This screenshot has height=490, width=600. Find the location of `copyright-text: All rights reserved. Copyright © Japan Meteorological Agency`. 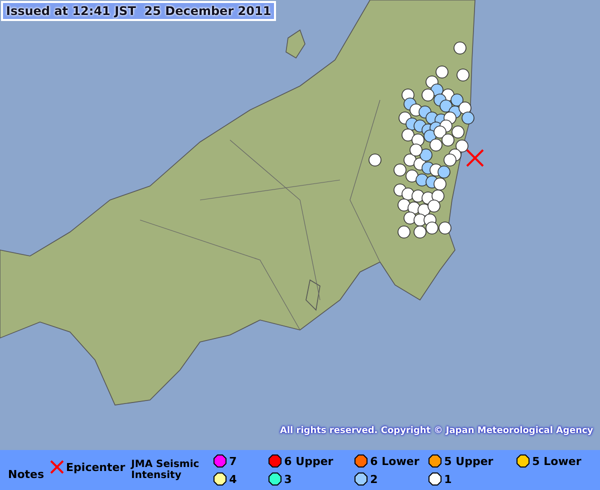

copyright-text: All rights reserved. Copyright © Japan Meteorological Agency is located at coordinates (437, 431).